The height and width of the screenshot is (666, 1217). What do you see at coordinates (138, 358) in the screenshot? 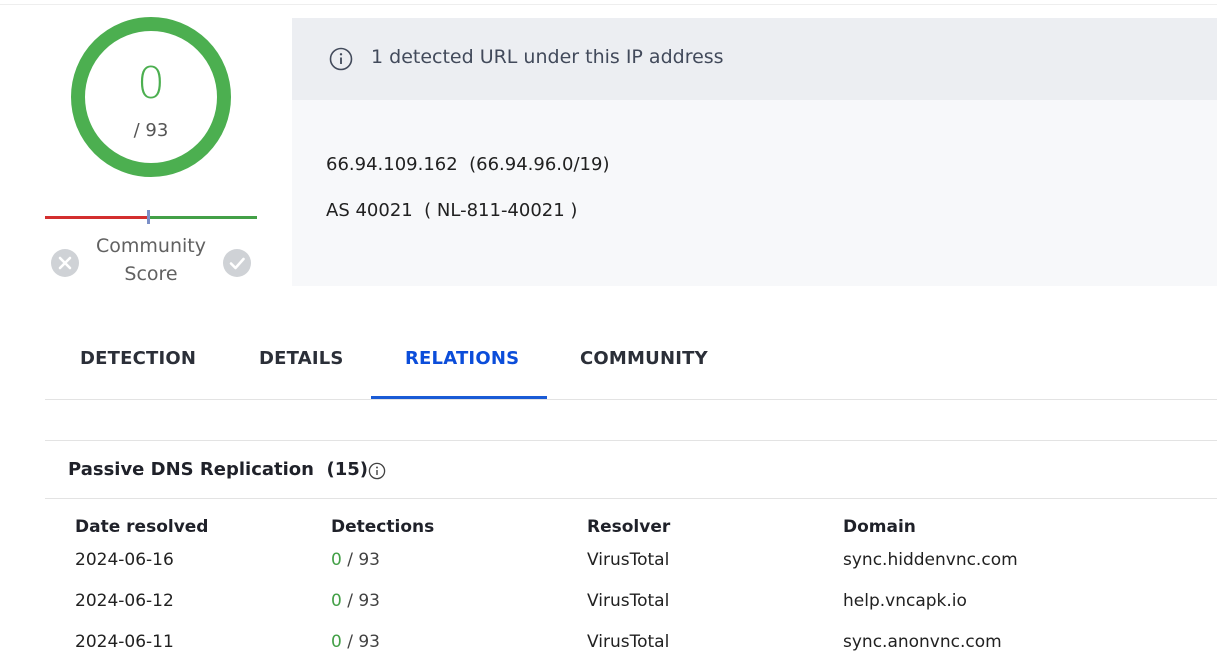
I see `tab-detection: DETECTION` at bounding box center [138, 358].